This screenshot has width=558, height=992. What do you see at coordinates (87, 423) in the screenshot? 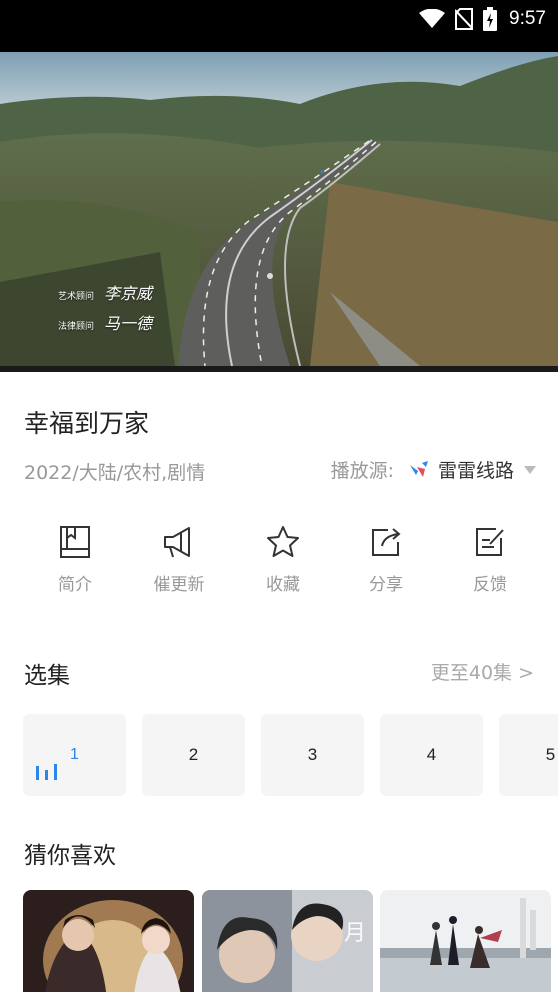
I see `show-title: 幸福到万家` at bounding box center [87, 423].